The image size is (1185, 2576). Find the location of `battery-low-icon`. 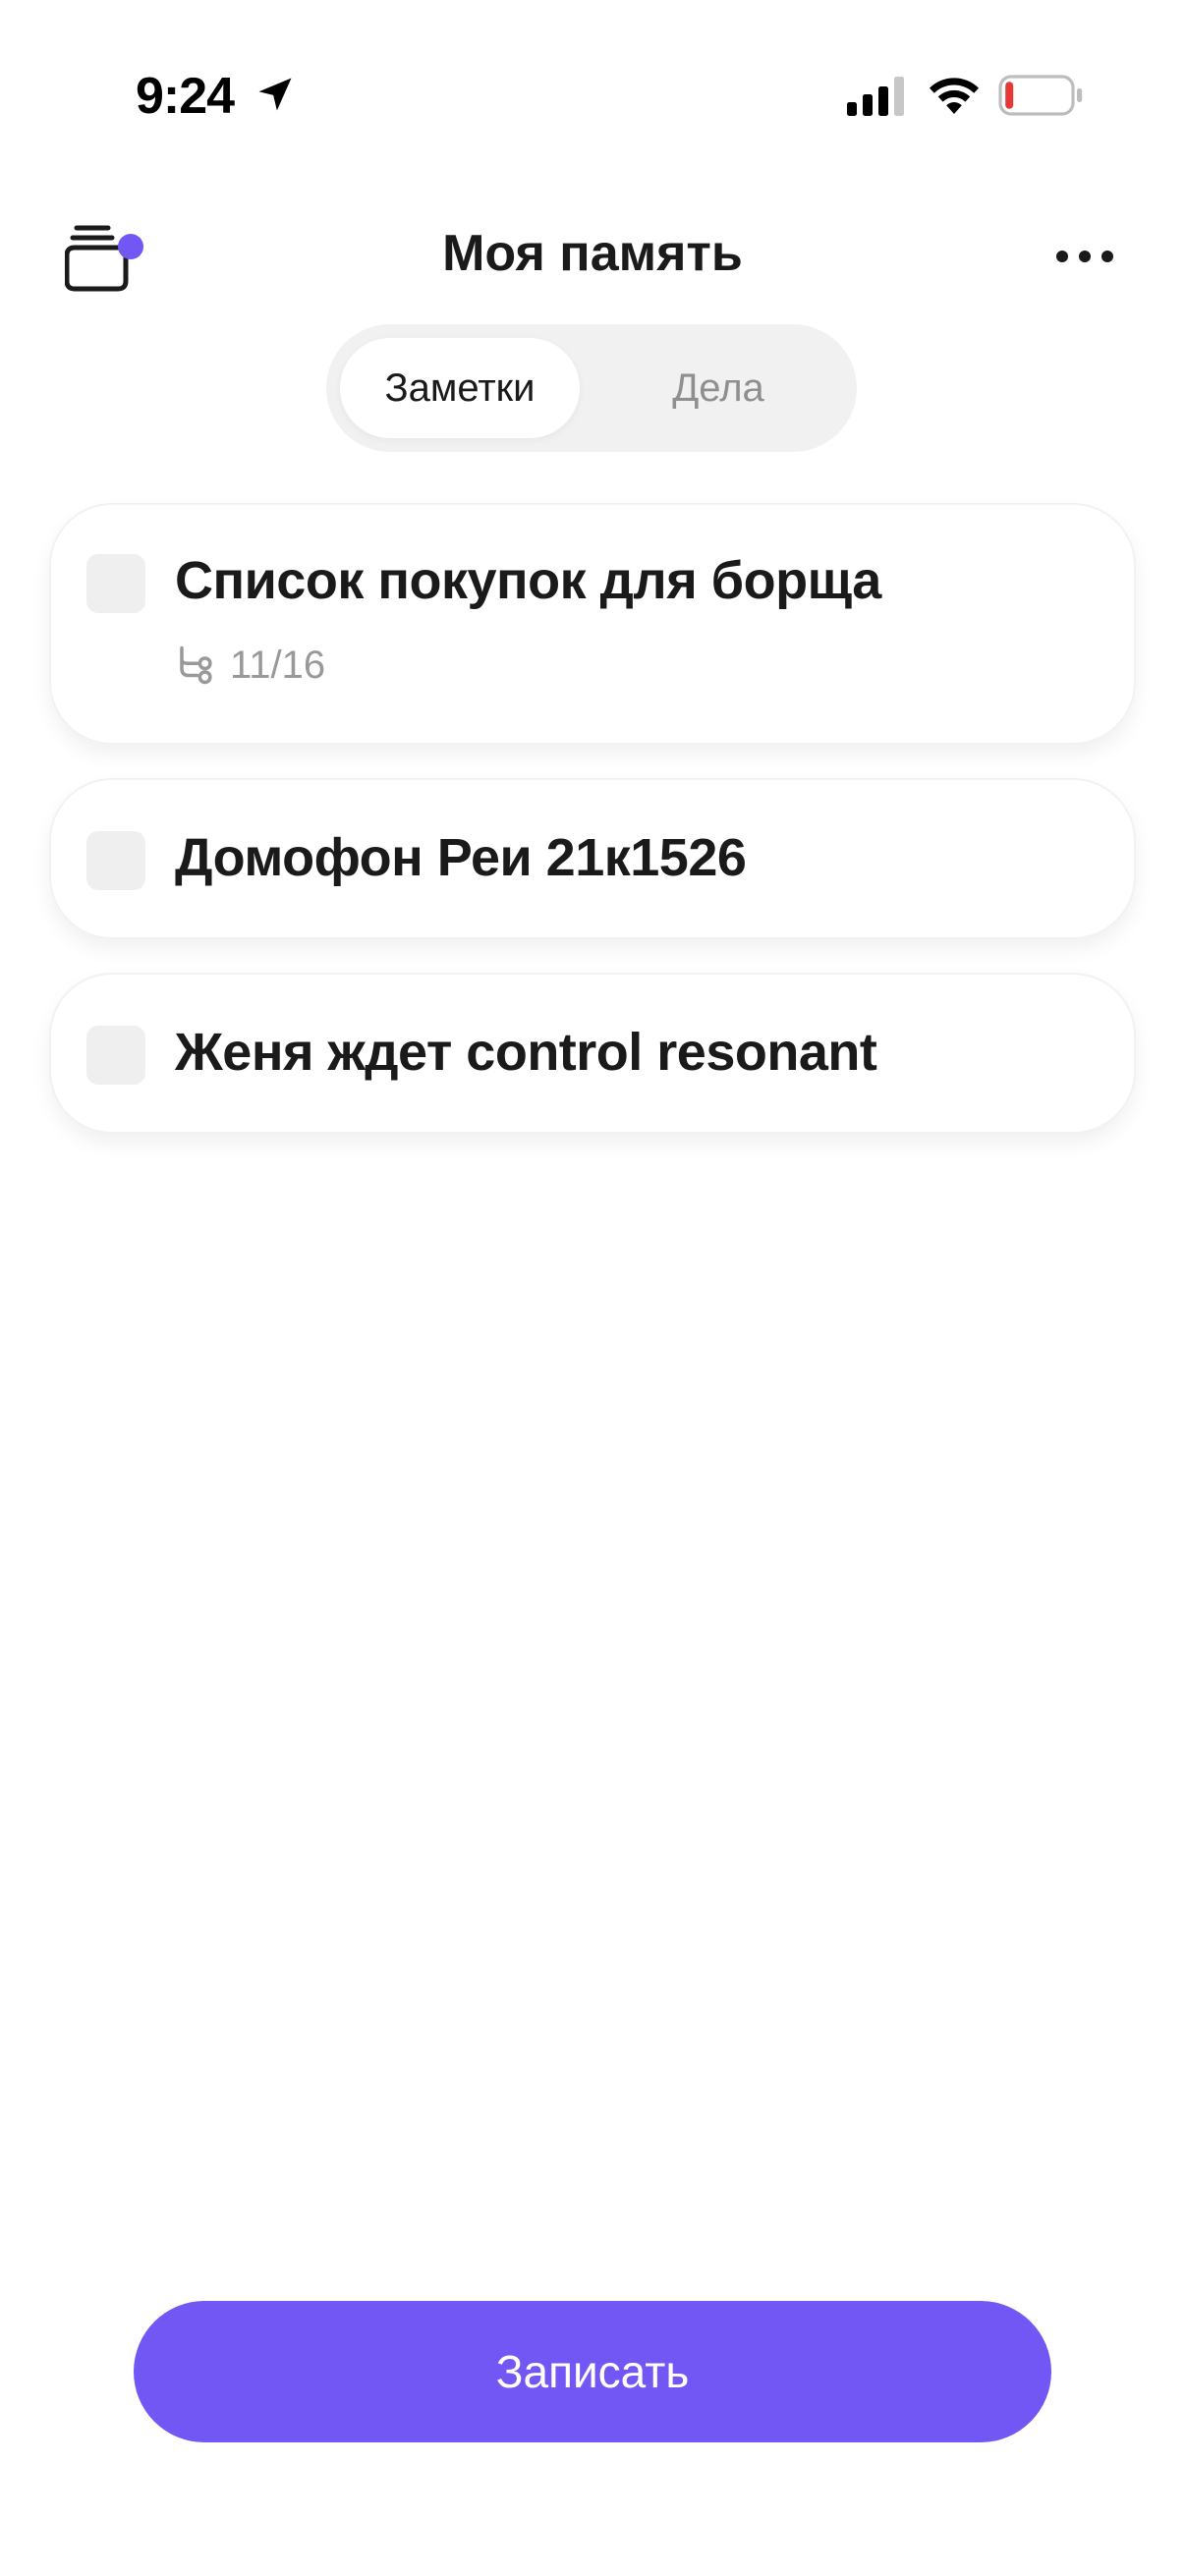

battery-low-icon is located at coordinates (1041, 95).